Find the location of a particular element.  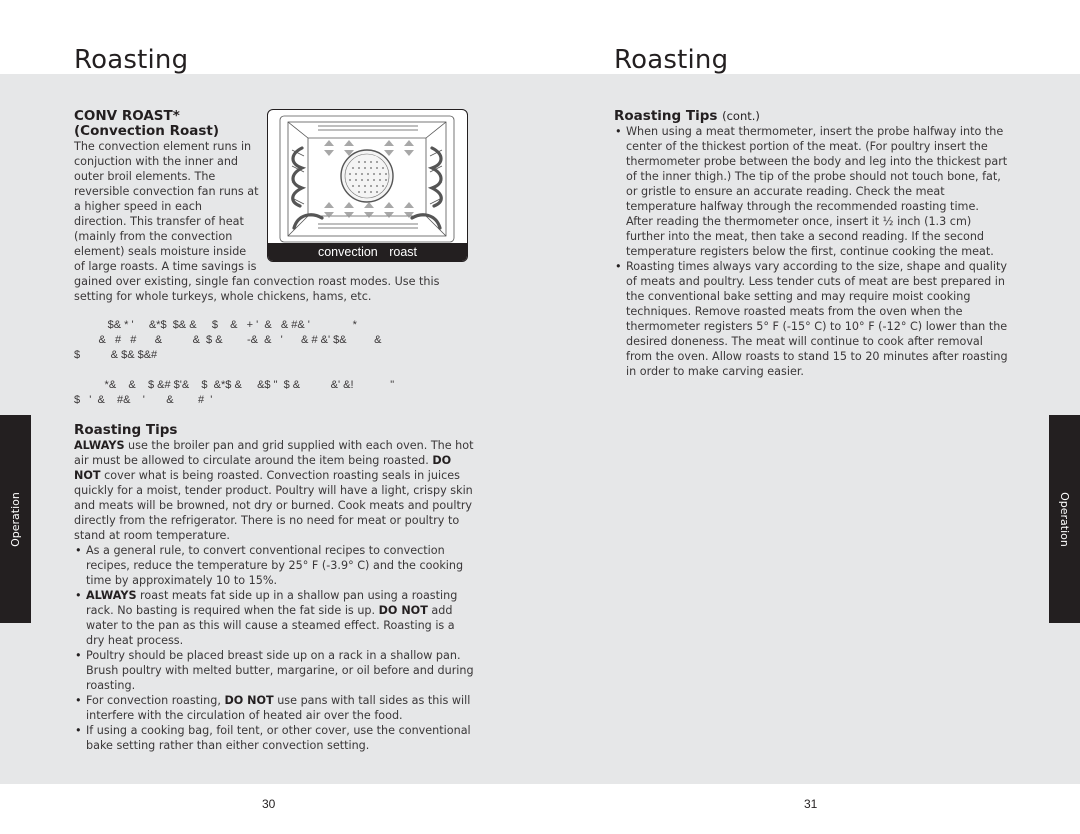

conv-roast-body-line: of large roasts. A time savings is is located at coordinates (165, 266).